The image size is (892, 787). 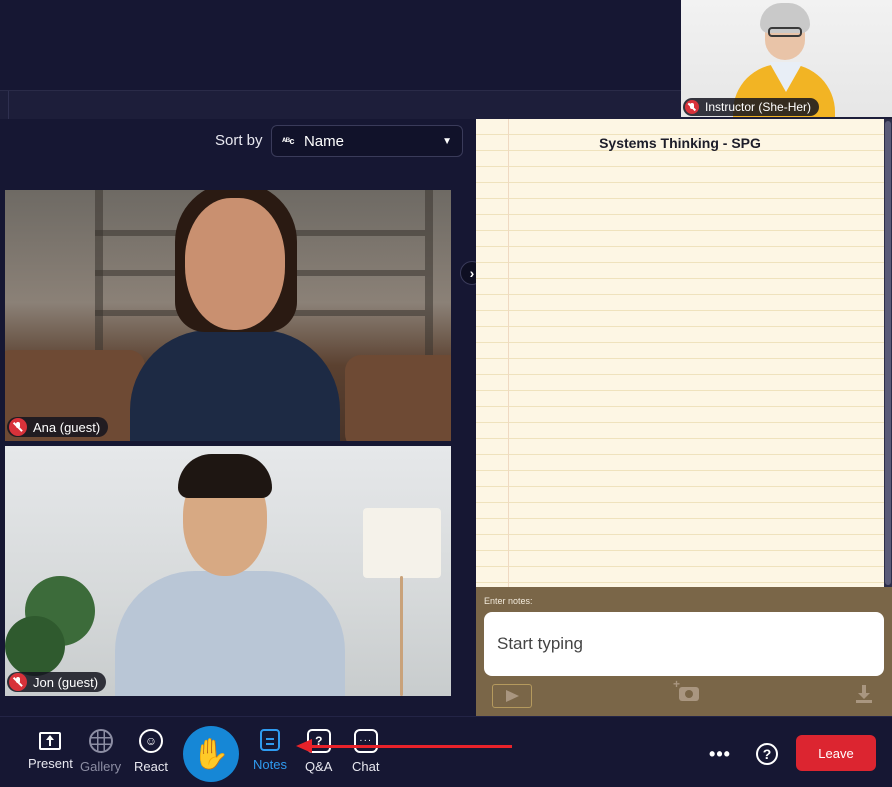 I want to click on ana-name: Ana (guest), so click(x=67, y=427).